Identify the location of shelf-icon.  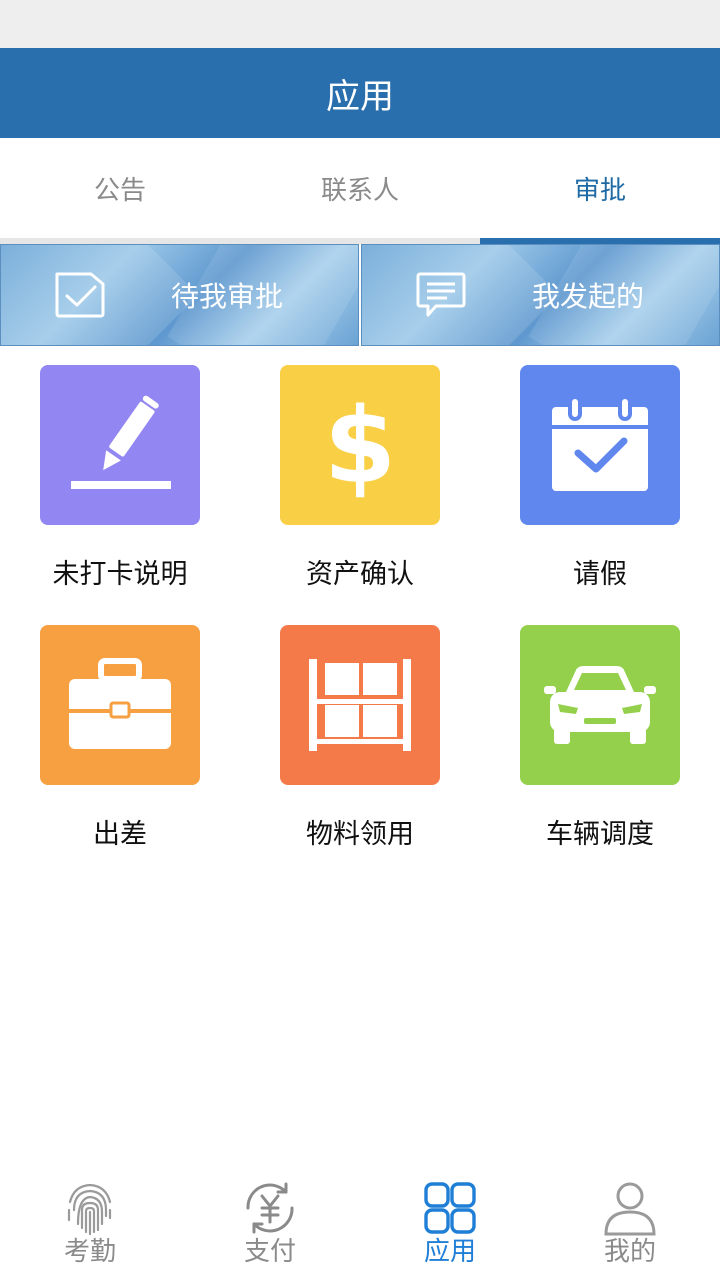
(360, 705).